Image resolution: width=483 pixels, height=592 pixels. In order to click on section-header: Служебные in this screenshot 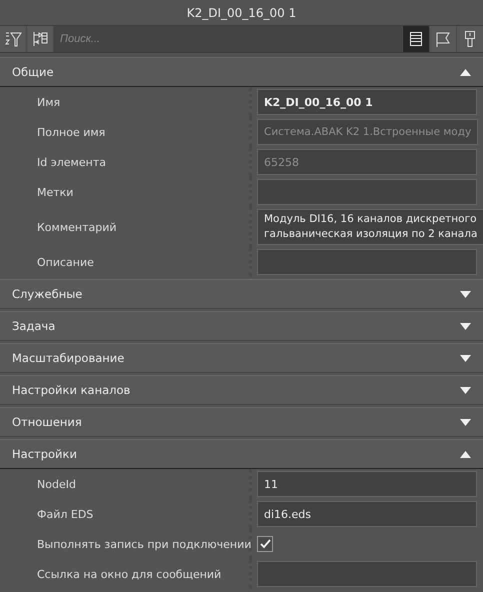, I will do `click(241, 294)`.